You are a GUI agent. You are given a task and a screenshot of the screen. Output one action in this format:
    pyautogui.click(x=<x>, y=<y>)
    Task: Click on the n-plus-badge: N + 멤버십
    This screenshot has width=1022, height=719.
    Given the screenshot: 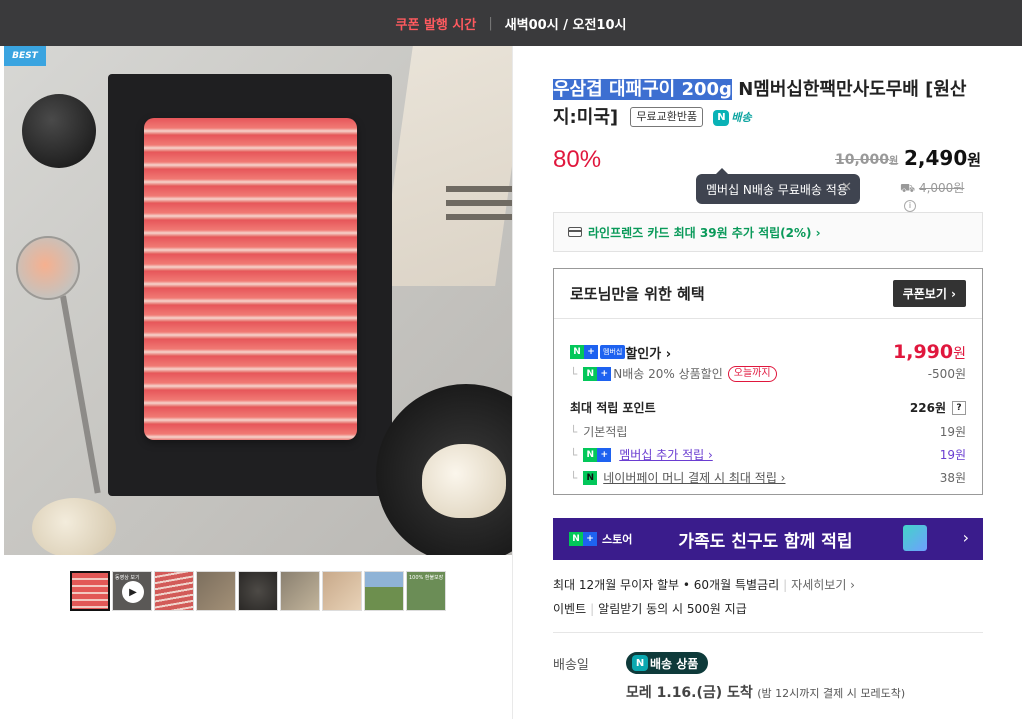 What is the action you would take?
    pyautogui.click(x=598, y=352)
    